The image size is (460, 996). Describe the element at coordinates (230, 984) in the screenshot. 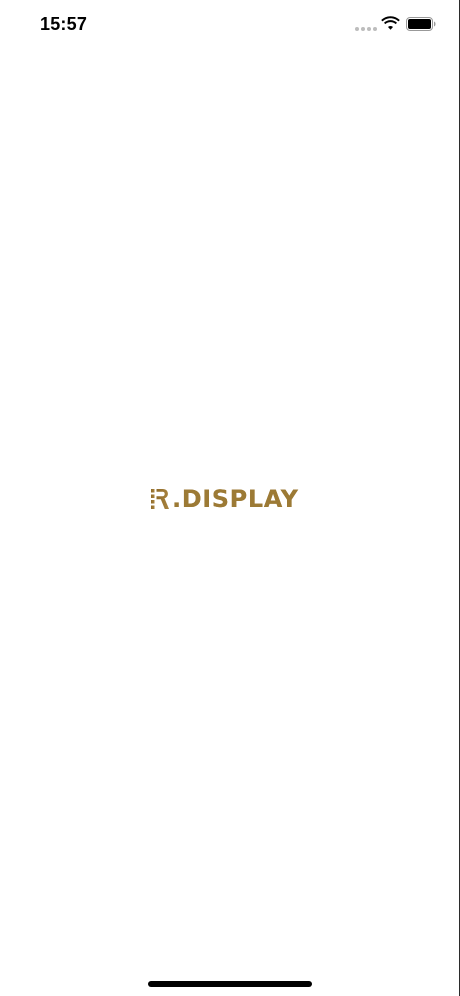

I see `home-indicator` at that location.